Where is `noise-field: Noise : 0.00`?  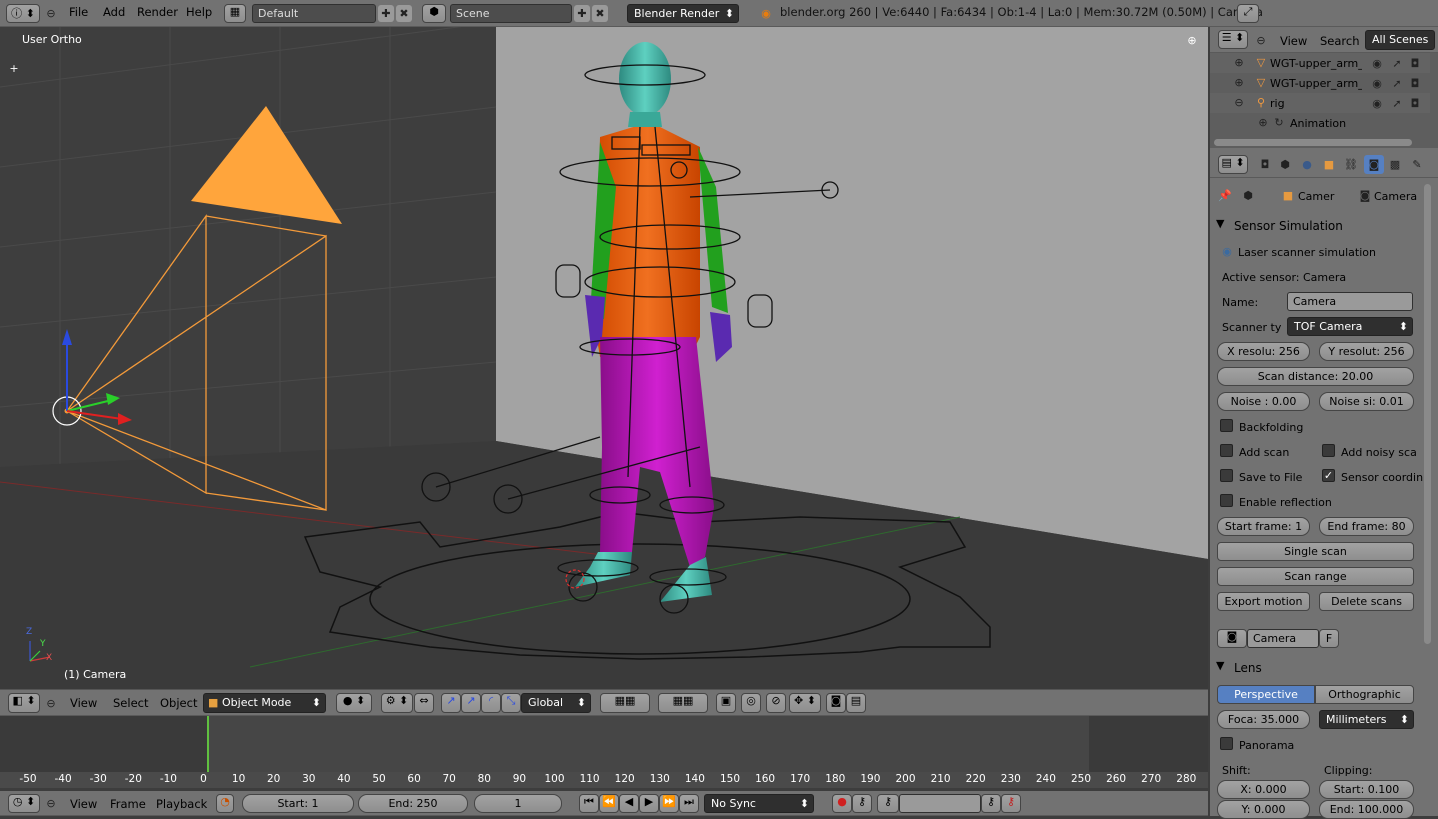
noise-field: Noise : 0.00 is located at coordinates (1263, 401).